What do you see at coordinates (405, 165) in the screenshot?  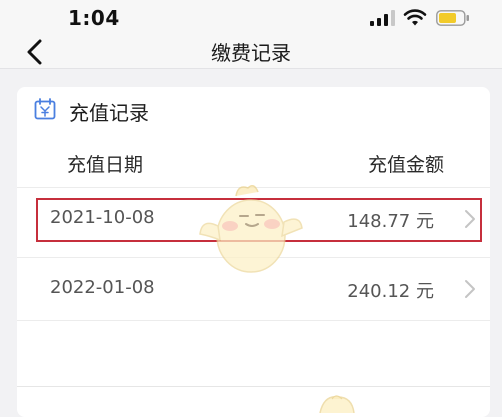 I see `column-header-amount: 充值金额` at bounding box center [405, 165].